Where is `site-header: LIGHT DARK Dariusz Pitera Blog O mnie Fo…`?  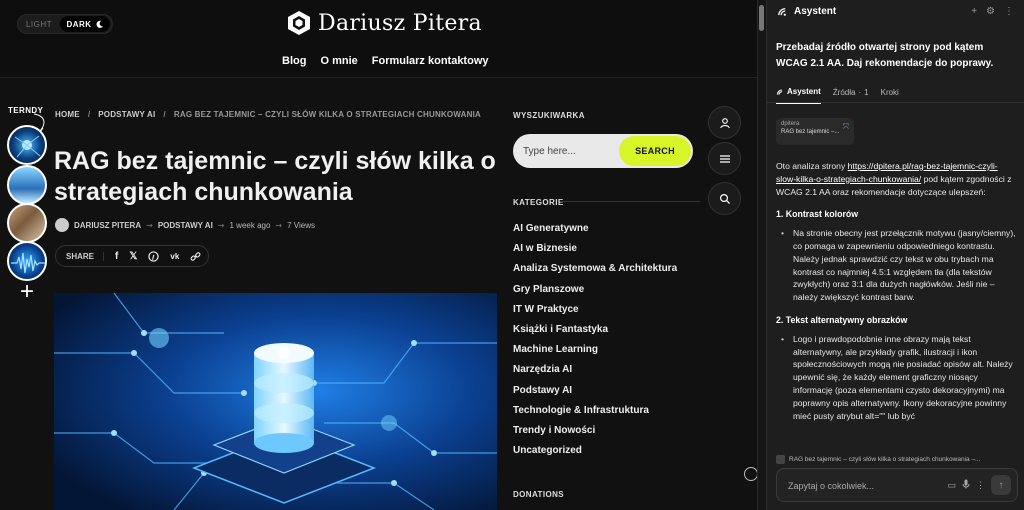
site-header: LIGHT DARK Dariusz Pitera Blog O mnie Fo… is located at coordinates (378, 39).